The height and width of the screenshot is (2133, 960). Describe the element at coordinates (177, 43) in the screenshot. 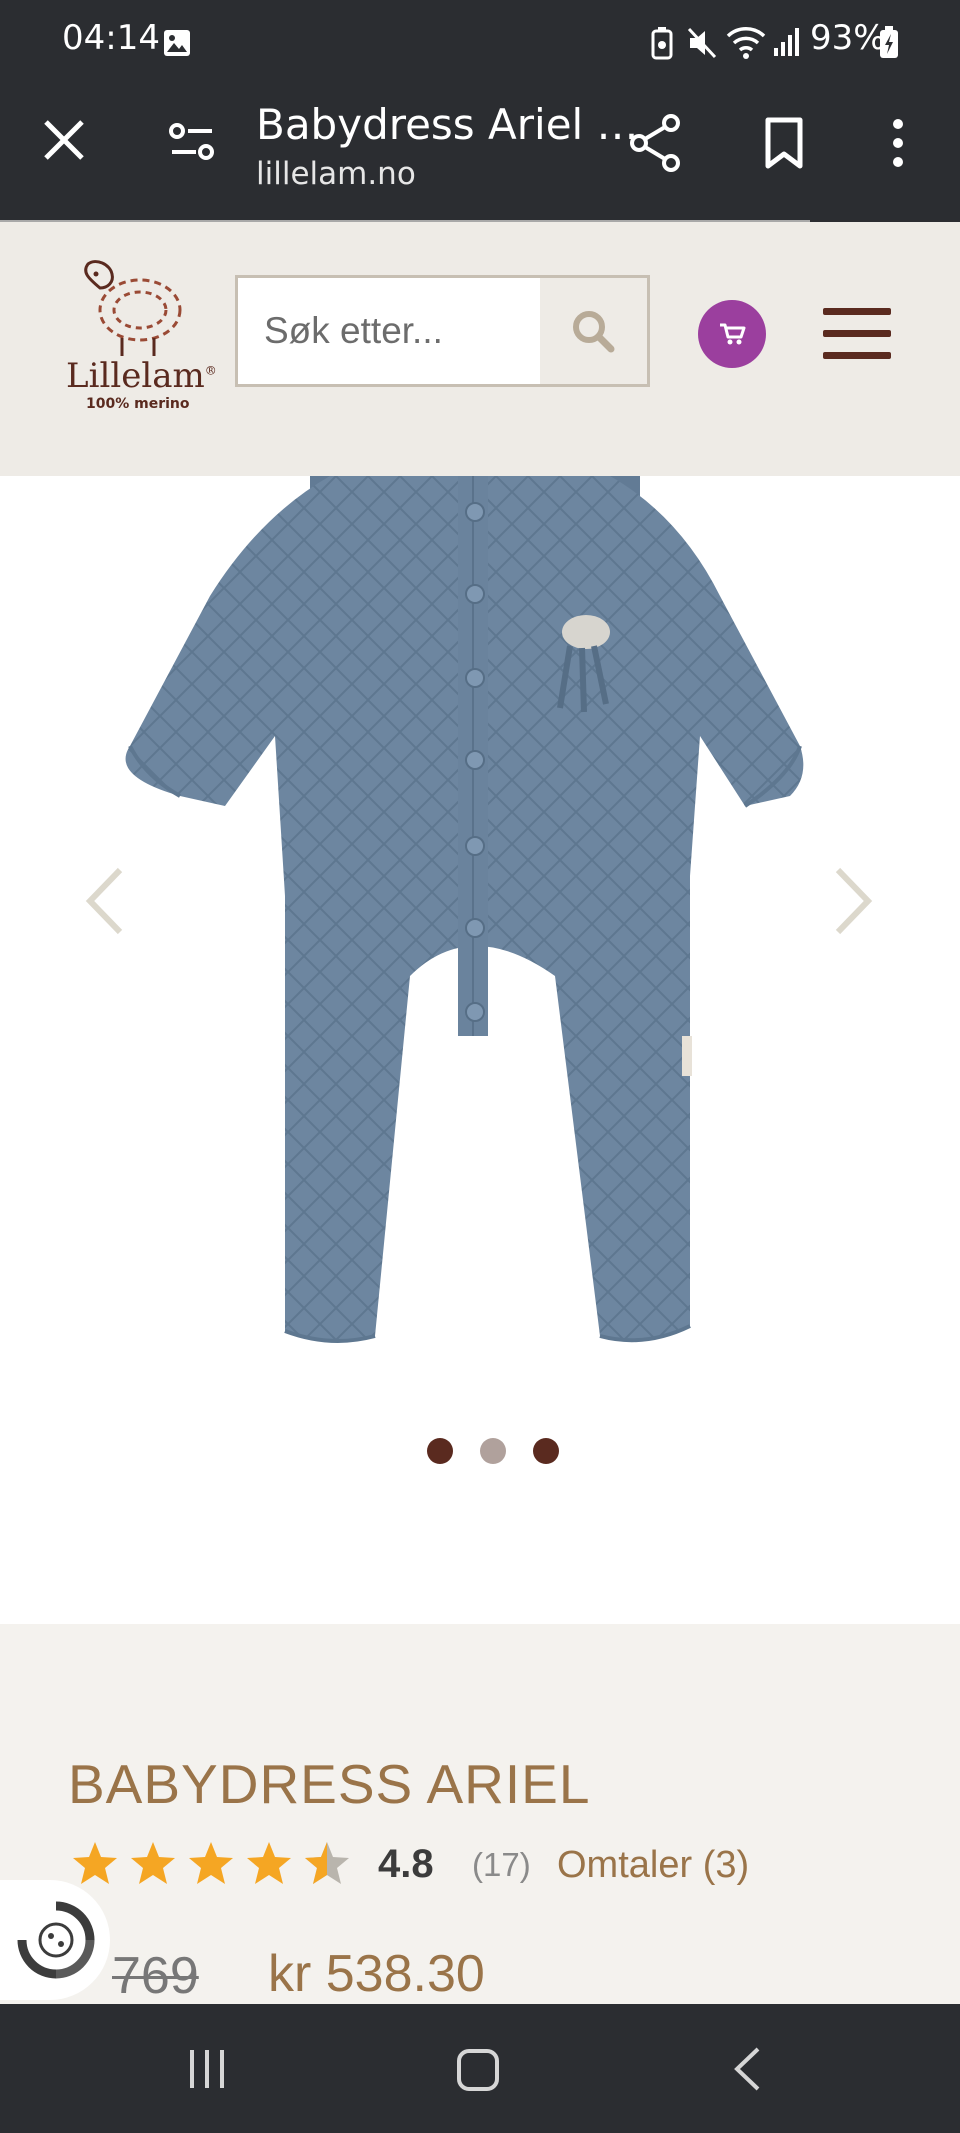

I see `gallery-notification-icon` at that location.